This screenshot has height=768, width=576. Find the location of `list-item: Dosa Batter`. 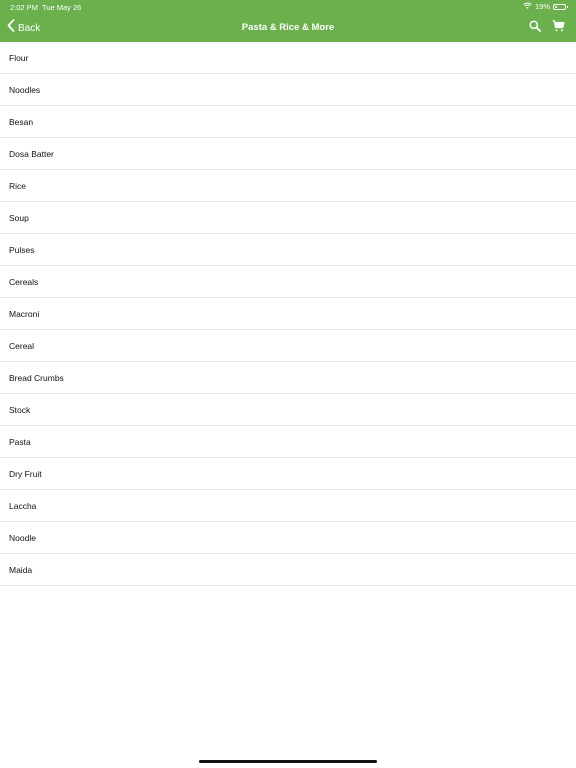

list-item: Dosa Batter is located at coordinates (288, 154).